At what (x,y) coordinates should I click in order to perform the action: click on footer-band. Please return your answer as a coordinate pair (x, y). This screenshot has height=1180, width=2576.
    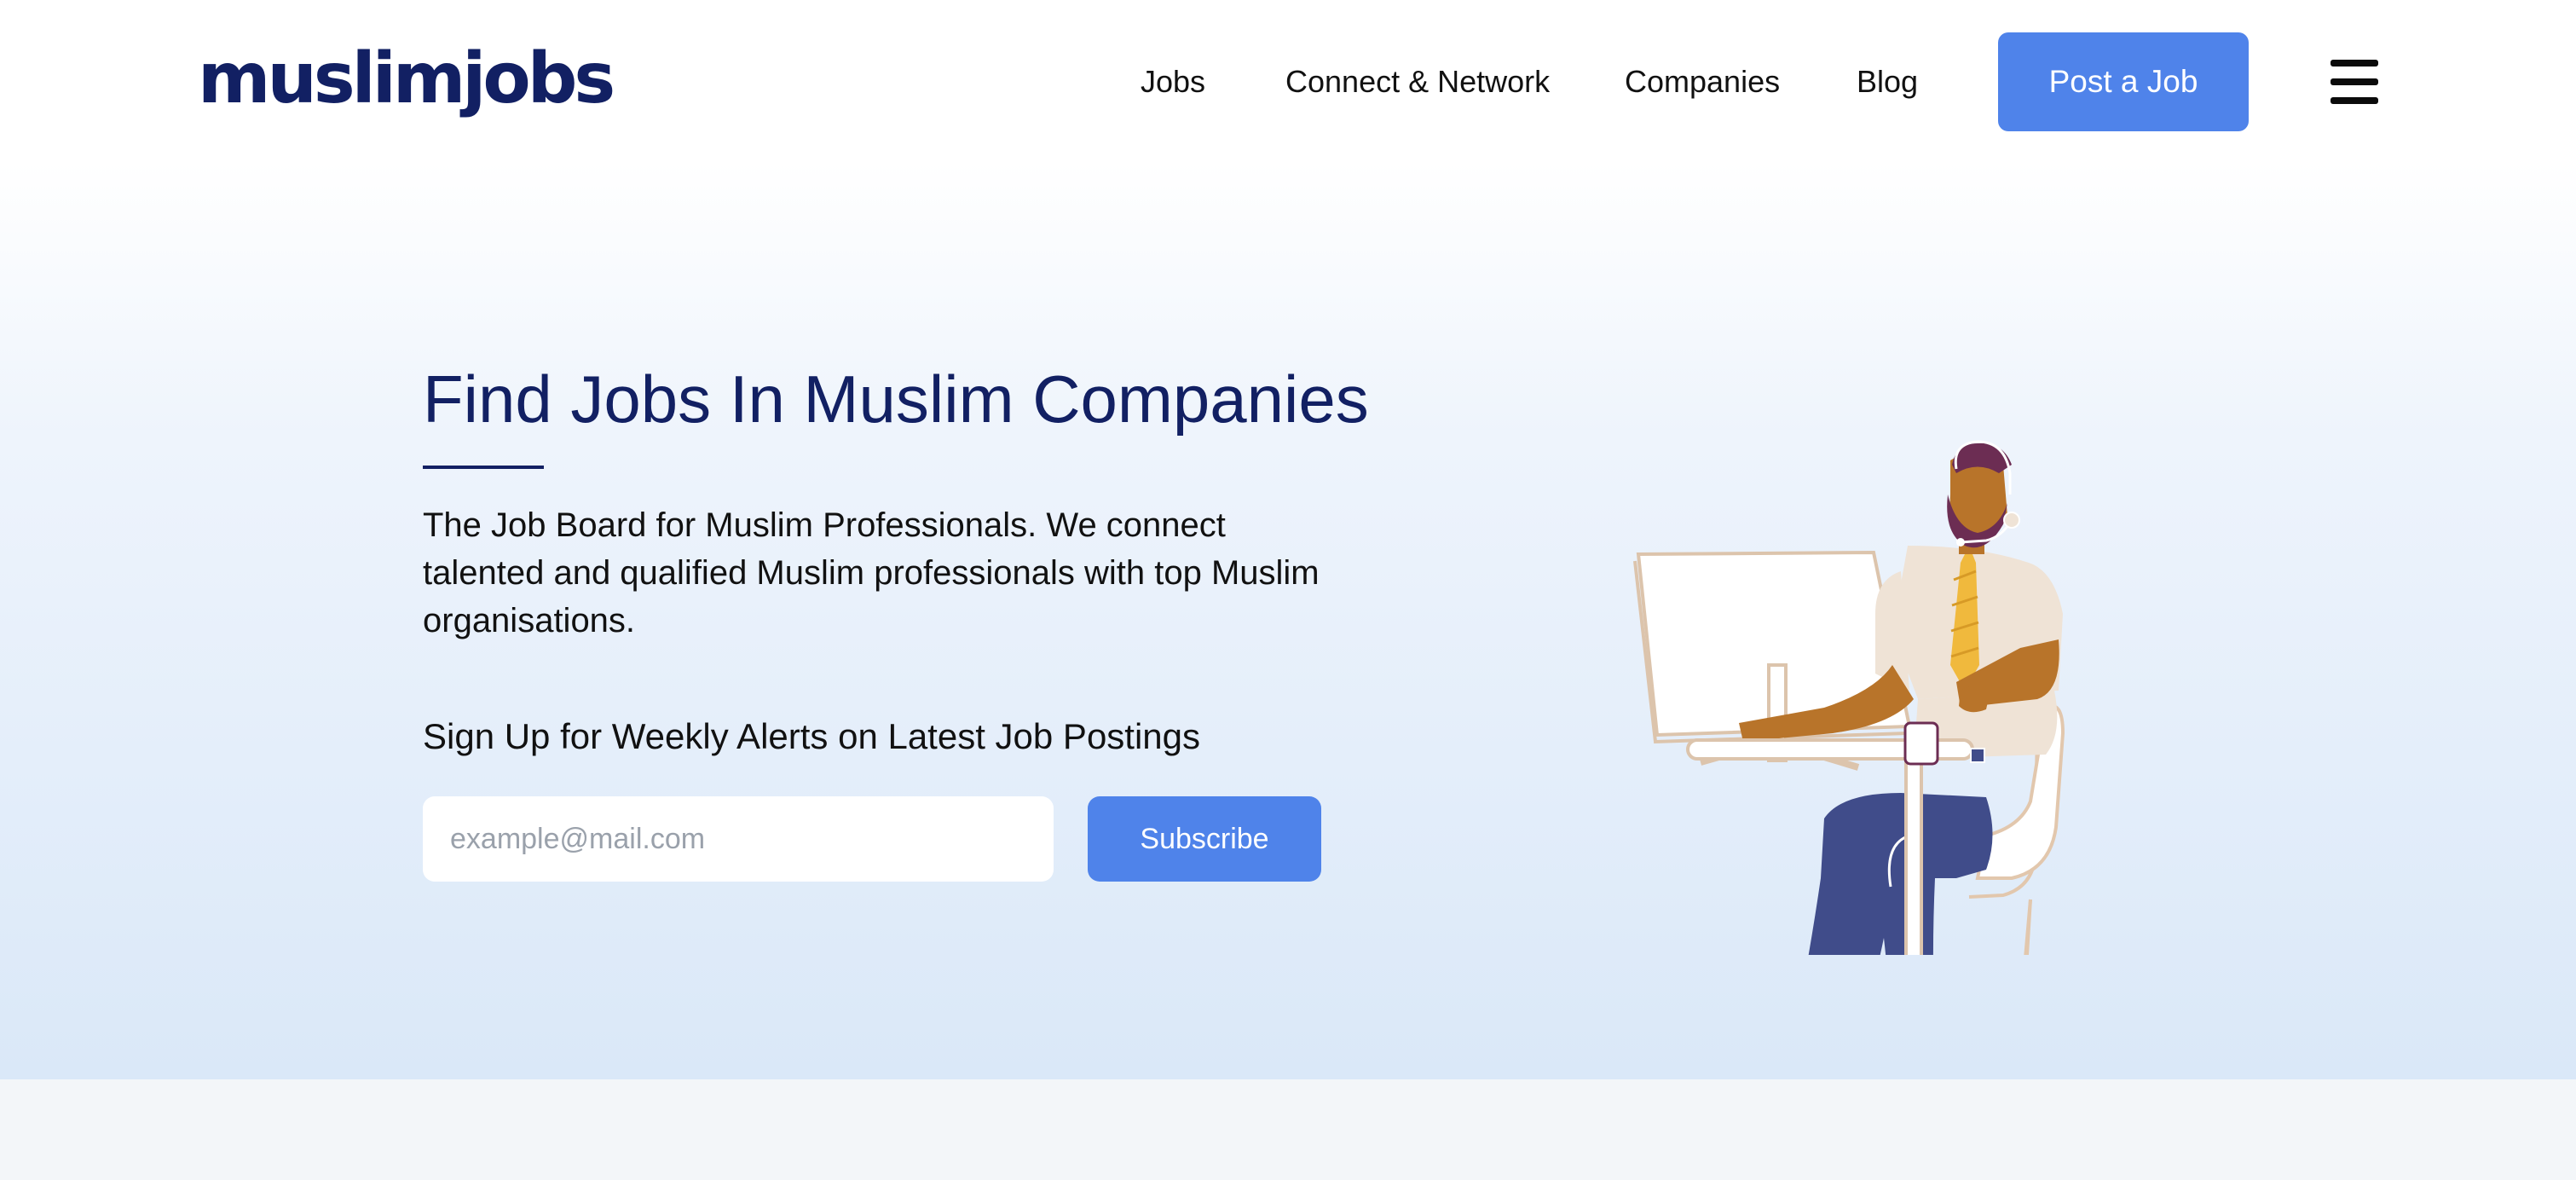
    Looking at the image, I should click on (1288, 1129).